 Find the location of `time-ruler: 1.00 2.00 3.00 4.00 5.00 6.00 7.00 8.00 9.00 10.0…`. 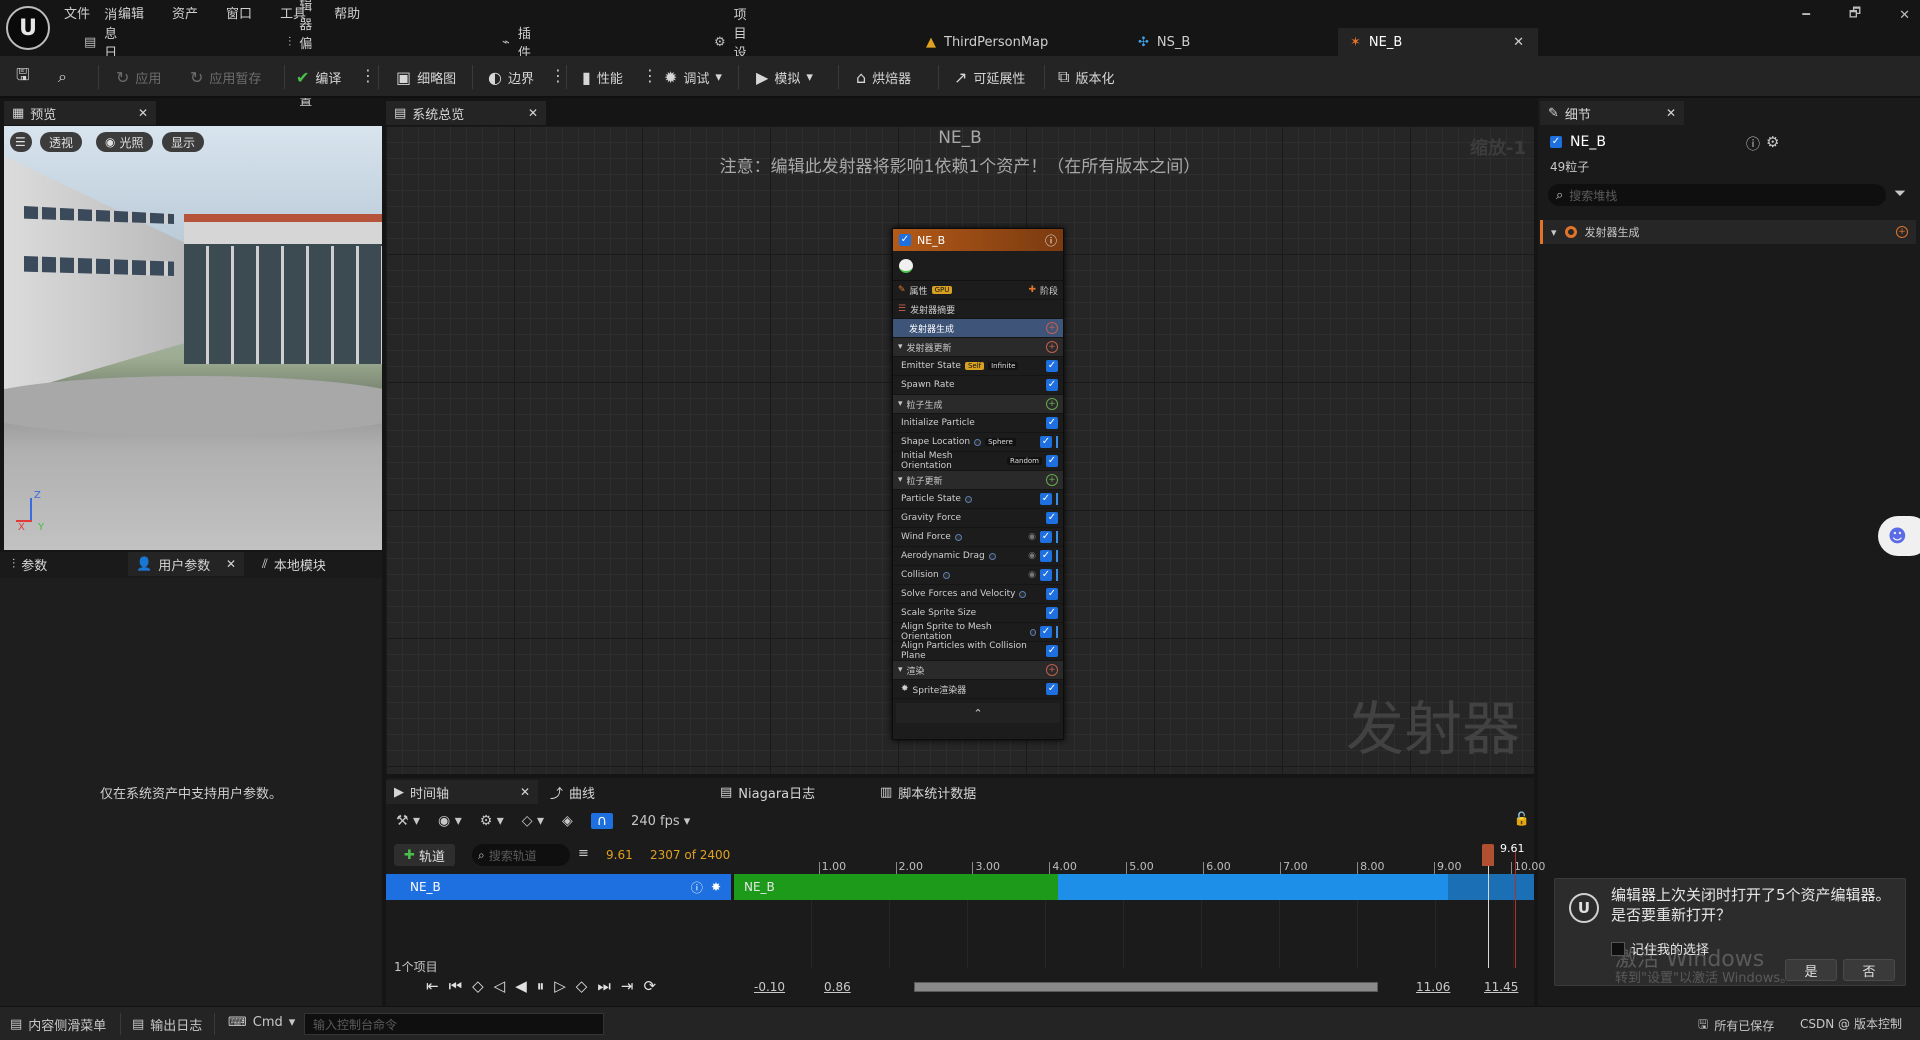

time-ruler: 1.00 2.00 3.00 4.00 5.00 6.00 7.00 8.00 9.00 10.0… is located at coordinates (1139, 862).